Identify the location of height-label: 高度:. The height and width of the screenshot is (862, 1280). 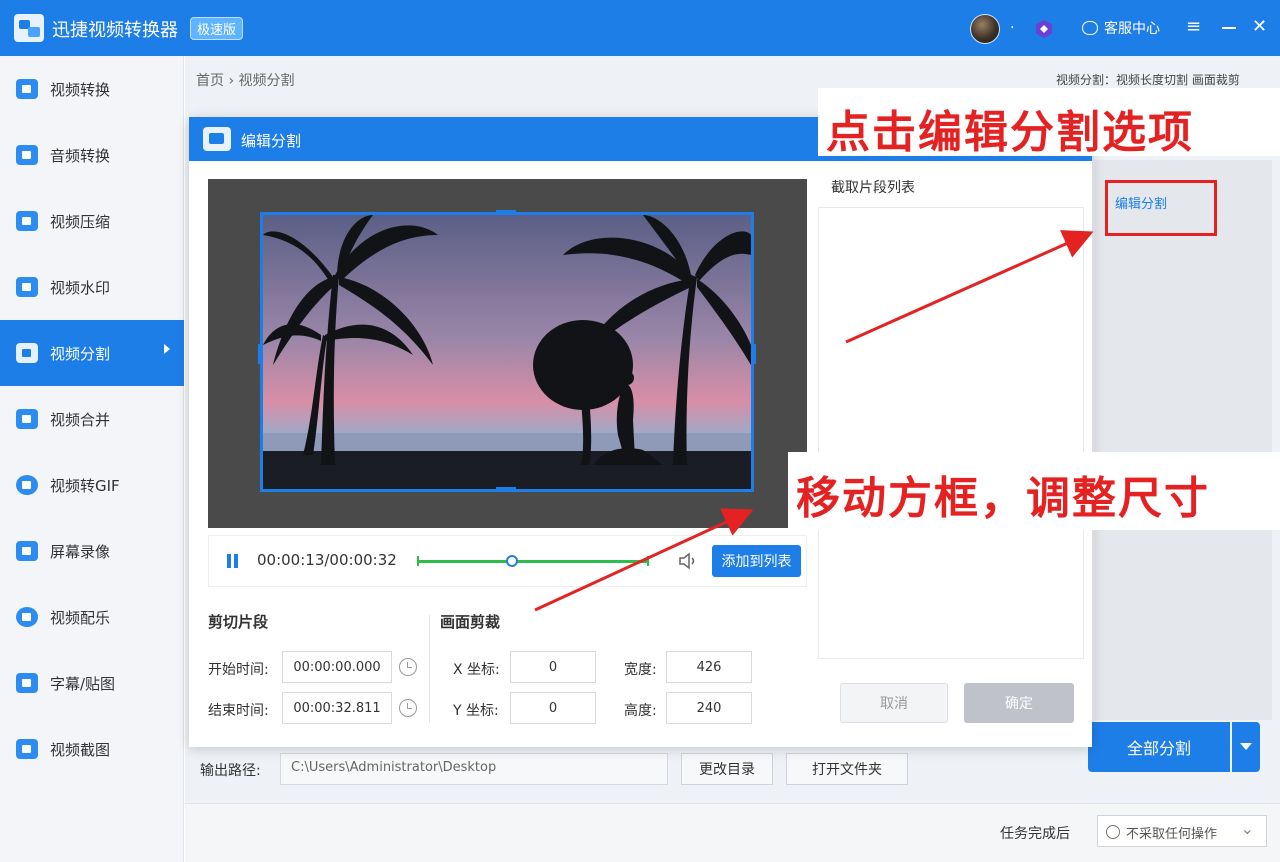
(640, 711).